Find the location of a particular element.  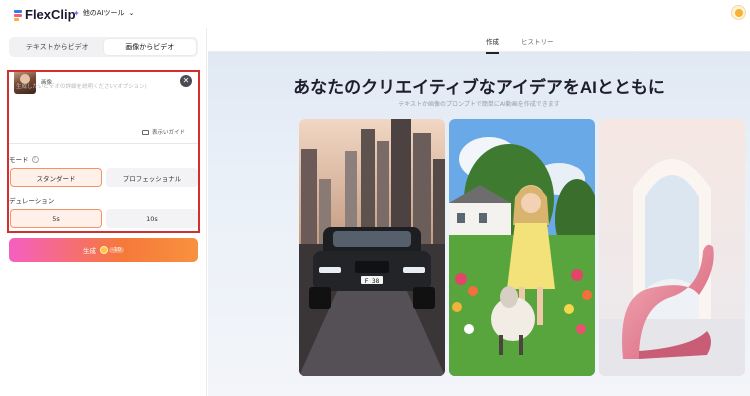

example-card-car: F 38 is located at coordinates (372, 247).